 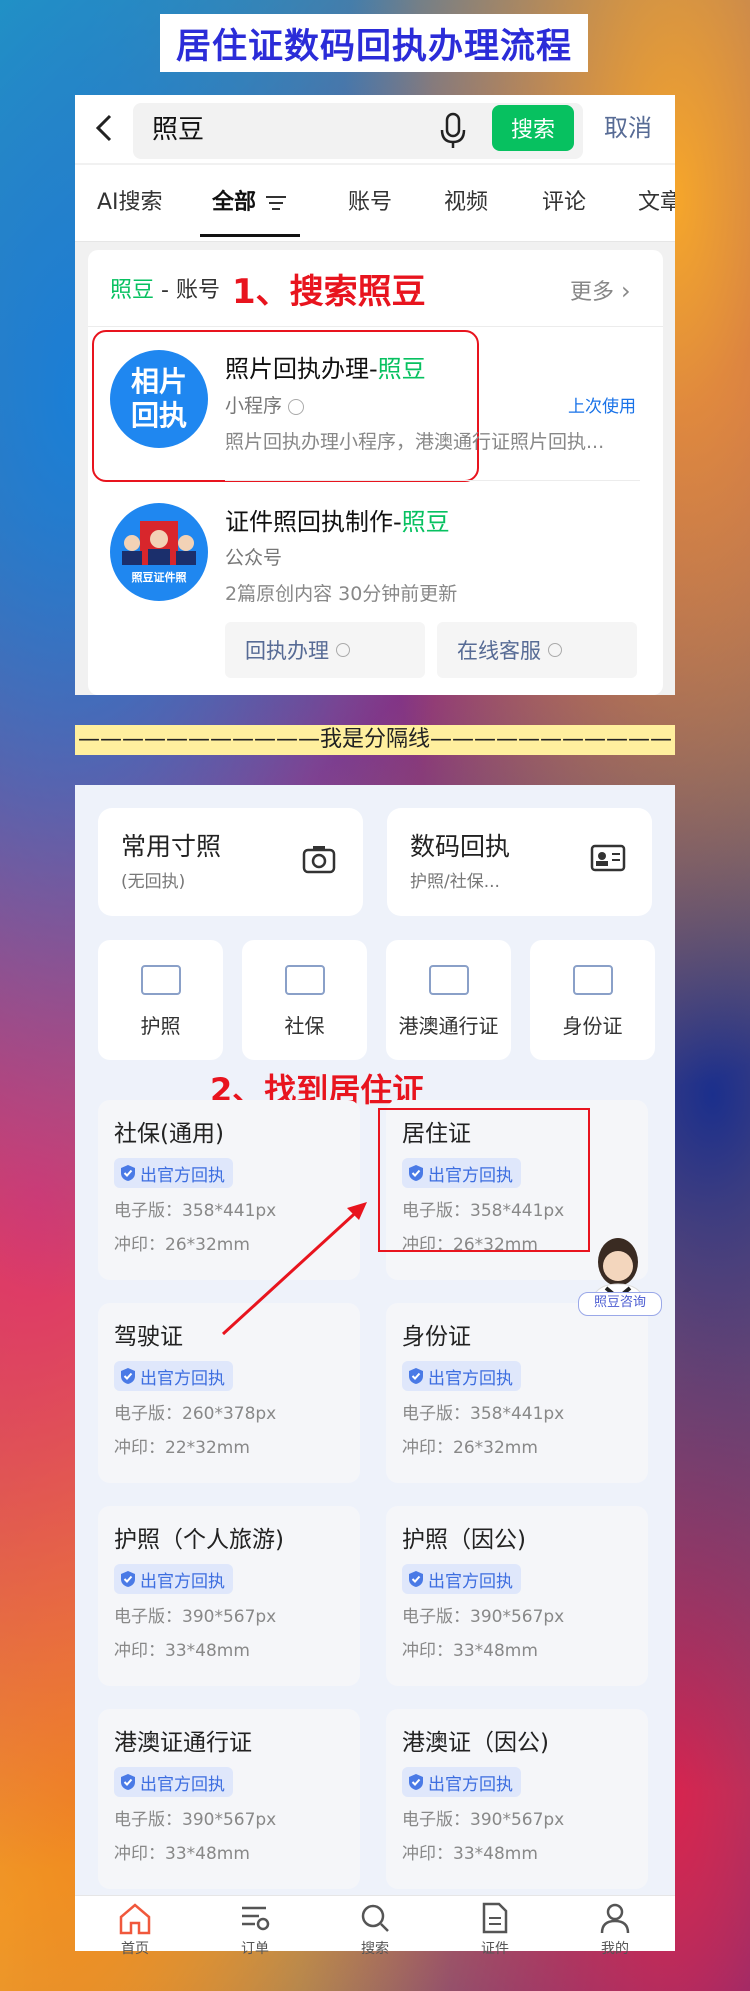 What do you see at coordinates (592, 1000) in the screenshot?
I see `quick-id-card` at bounding box center [592, 1000].